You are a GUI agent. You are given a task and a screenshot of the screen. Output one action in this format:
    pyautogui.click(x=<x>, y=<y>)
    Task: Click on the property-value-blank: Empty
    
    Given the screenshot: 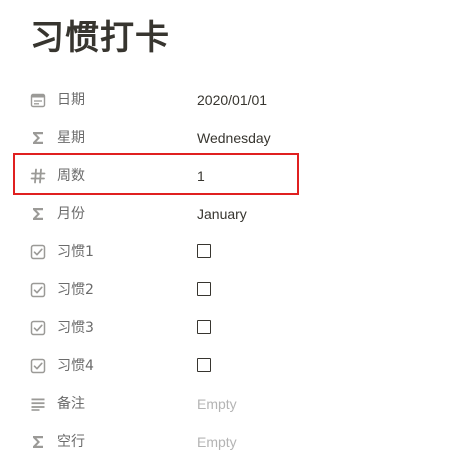 What is the action you would take?
    pyautogui.click(x=217, y=442)
    